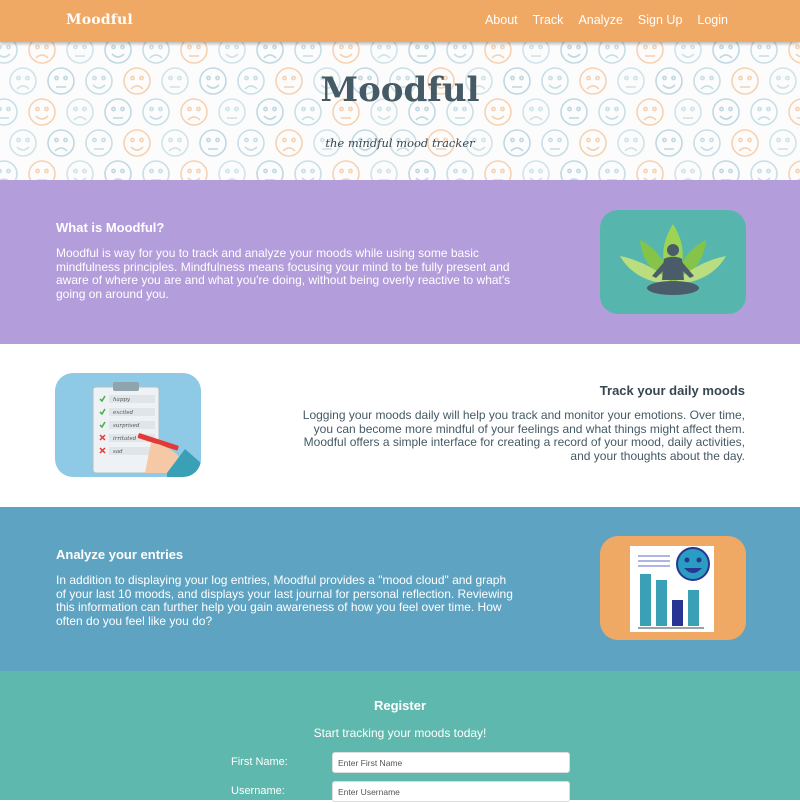  I want to click on username-input, so click(451, 791).